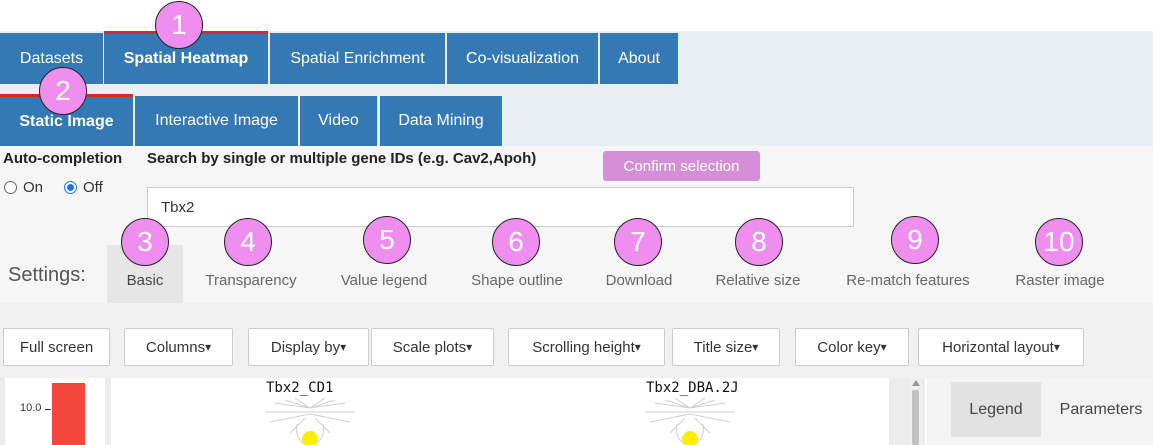 The width and height of the screenshot is (1153, 445). Describe the element at coordinates (68, 414) in the screenshot. I see `color-scale-bar` at that location.